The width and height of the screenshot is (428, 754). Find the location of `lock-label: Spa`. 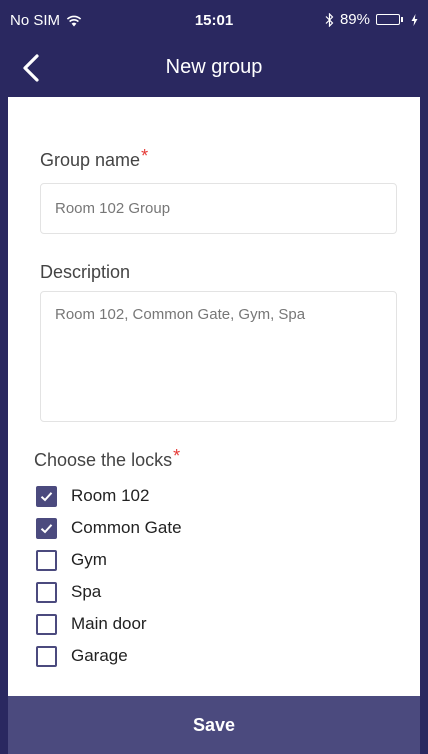

lock-label: Spa is located at coordinates (86, 591).